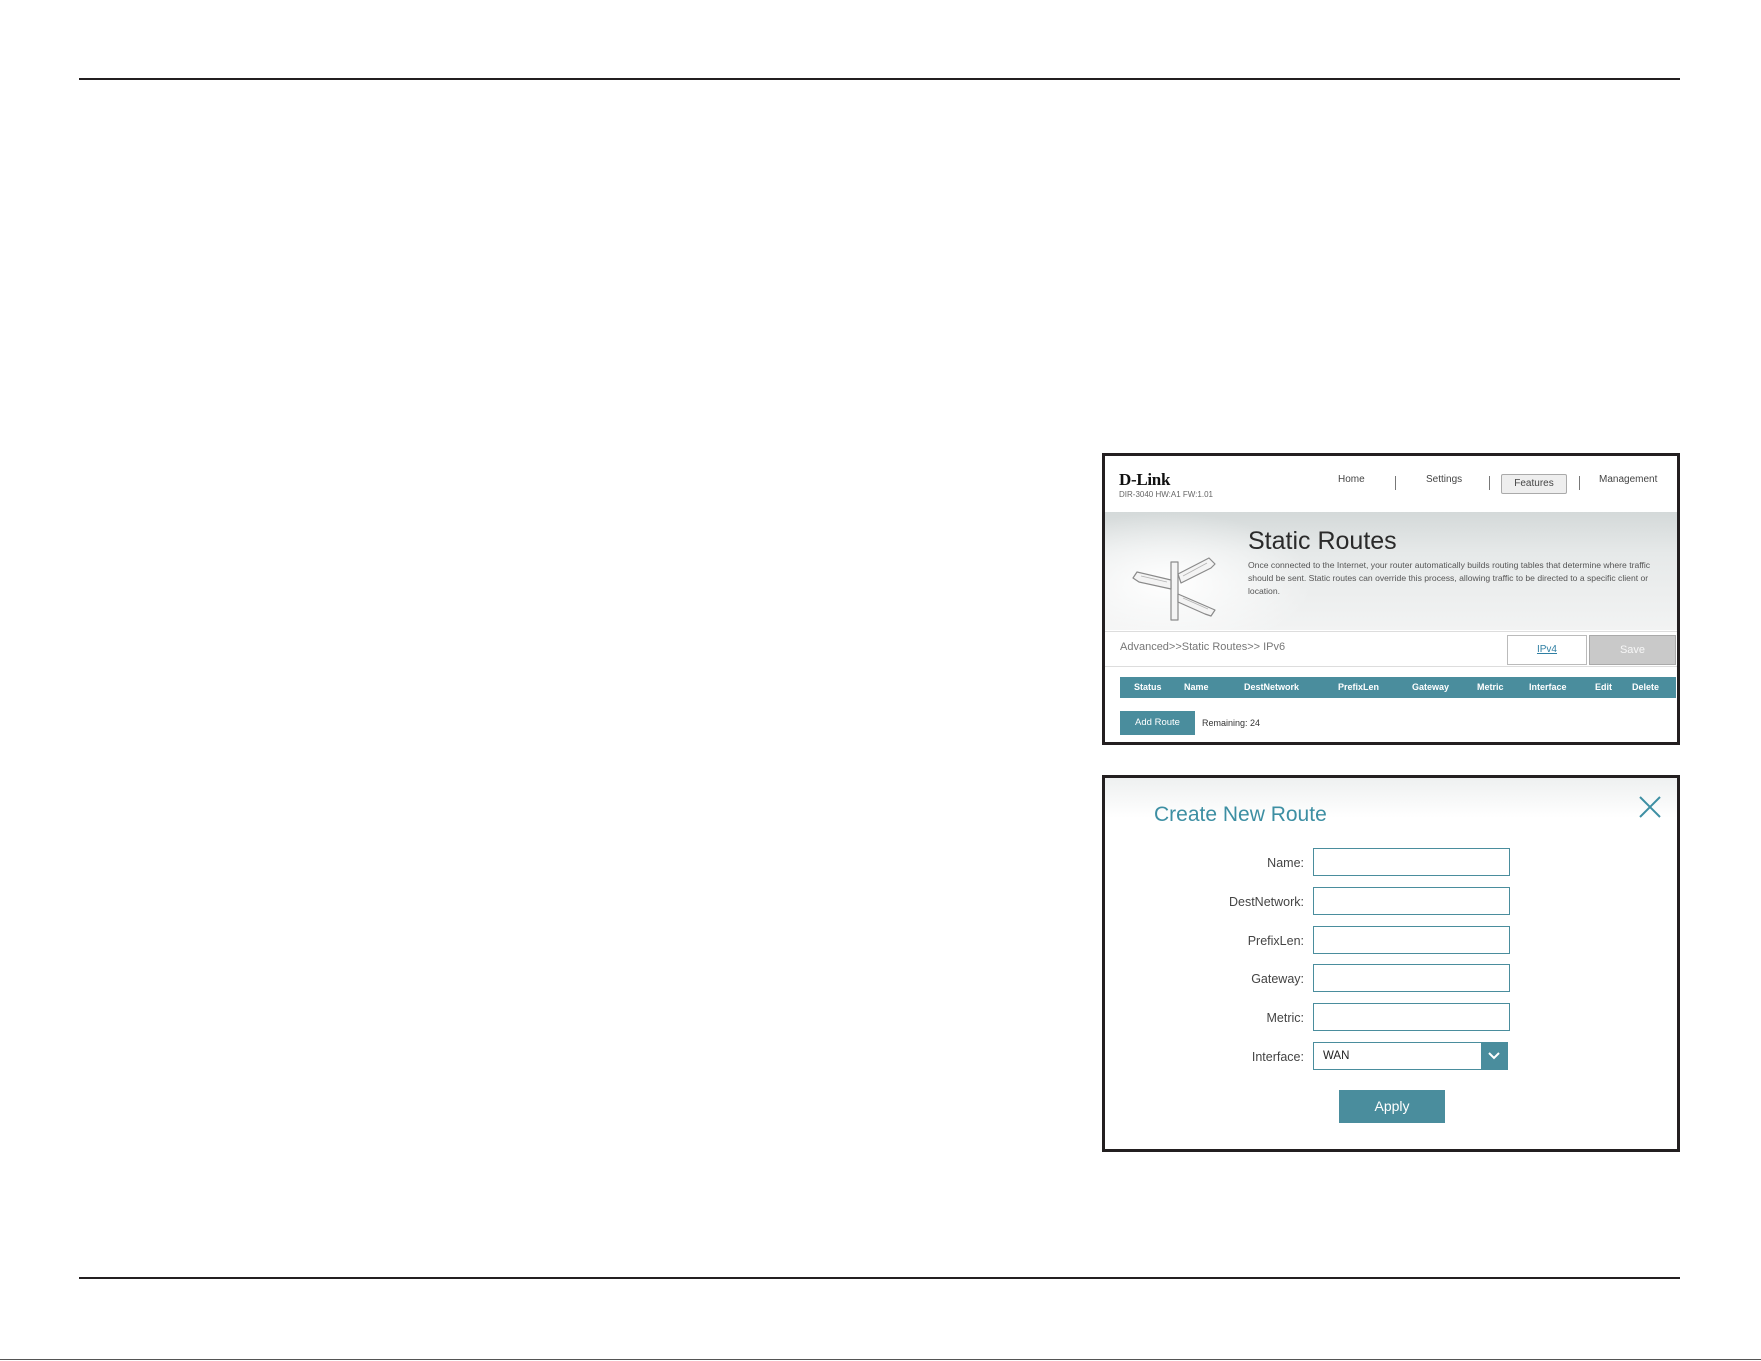 This screenshot has height=1361, width=1761. What do you see at coordinates (1547, 650) in the screenshot?
I see `ipv4-link: IPv4` at bounding box center [1547, 650].